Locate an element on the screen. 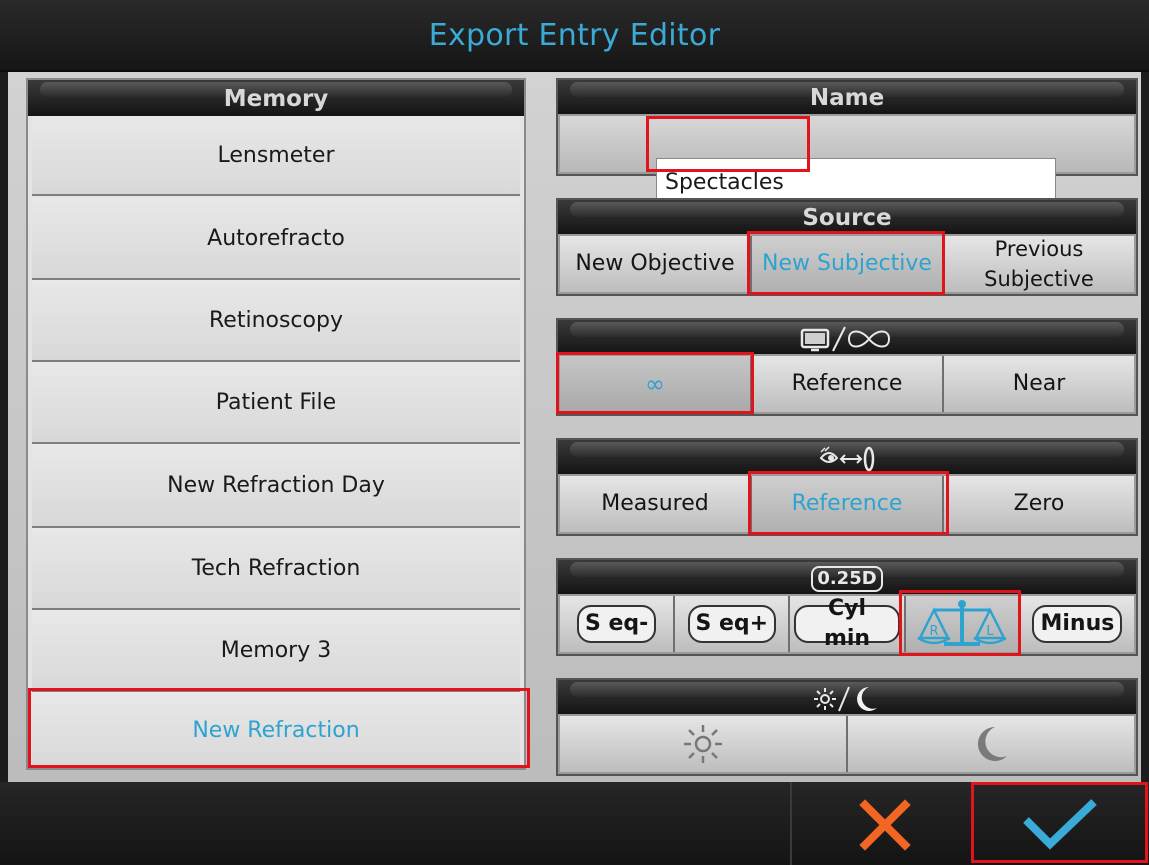 The width and height of the screenshot is (1149, 865). name-row: Spectacles is located at coordinates (847, 161).